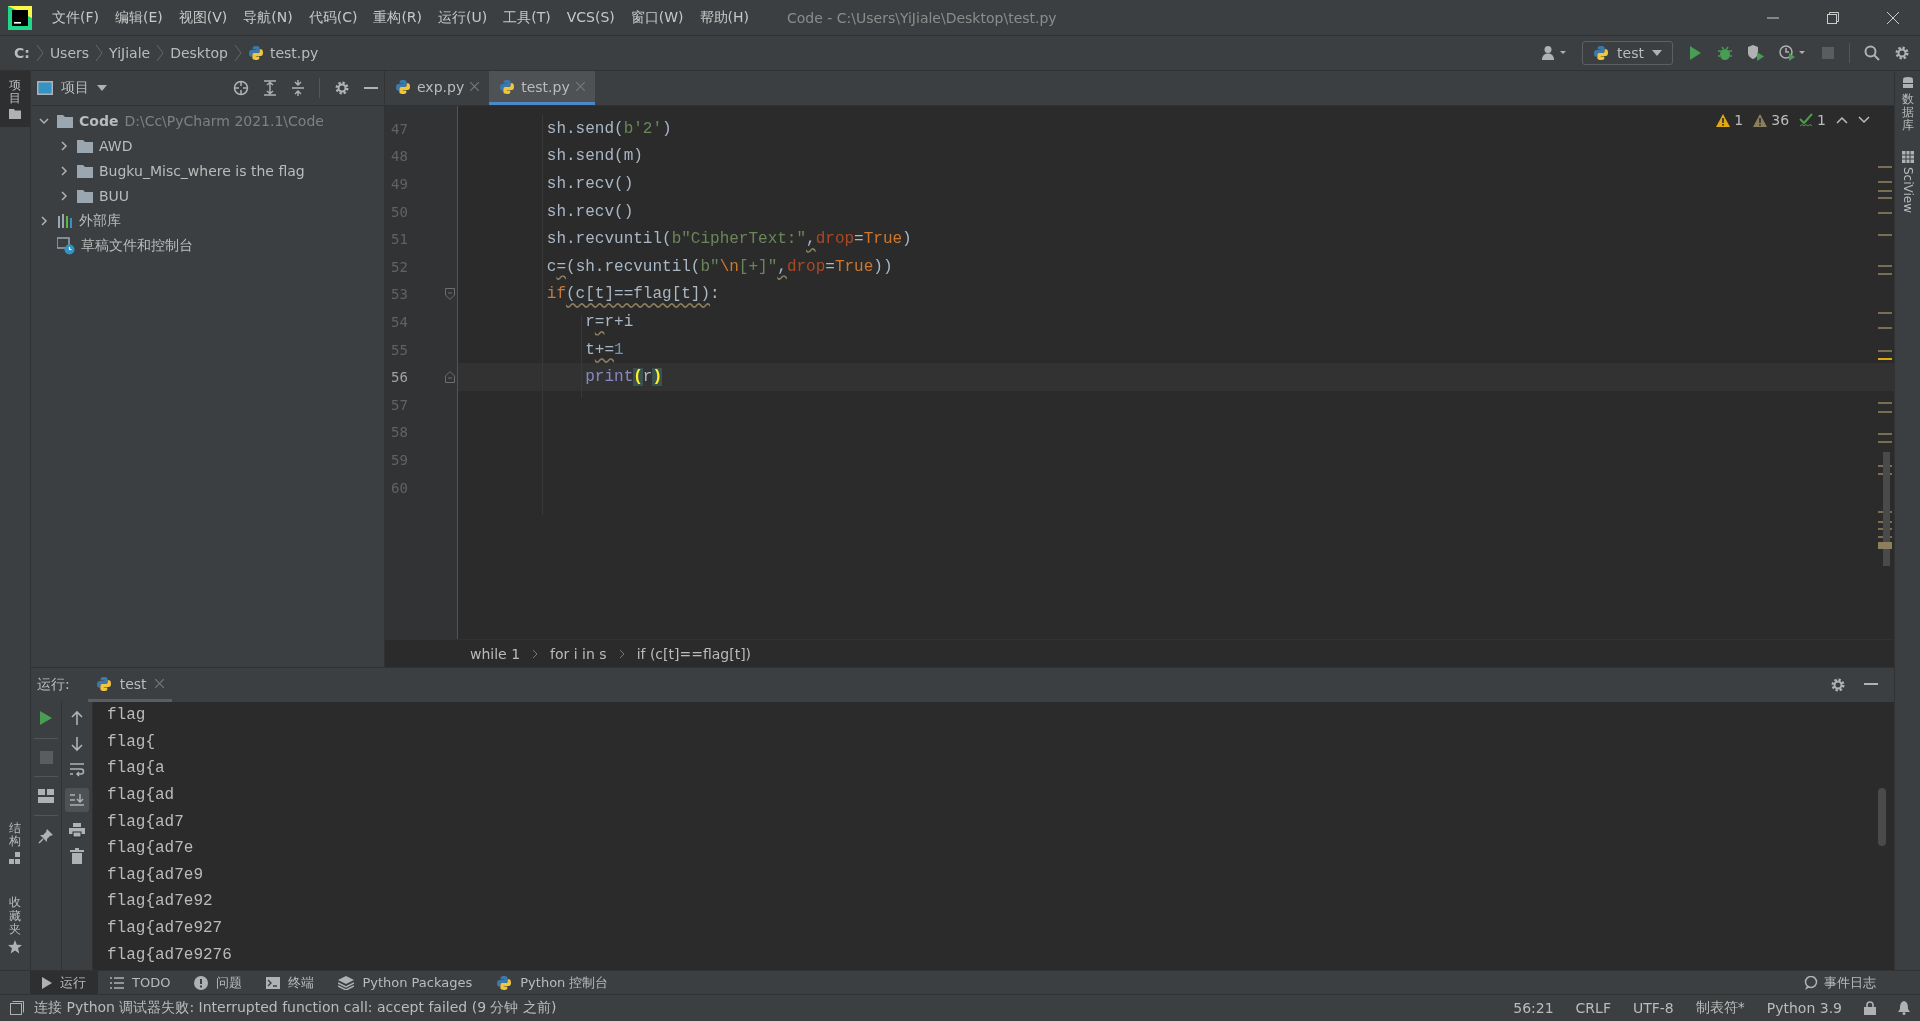 The height and width of the screenshot is (1021, 1920). Describe the element at coordinates (1907, 181) in the screenshot. I see `tool-window-tab: SciView` at that location.